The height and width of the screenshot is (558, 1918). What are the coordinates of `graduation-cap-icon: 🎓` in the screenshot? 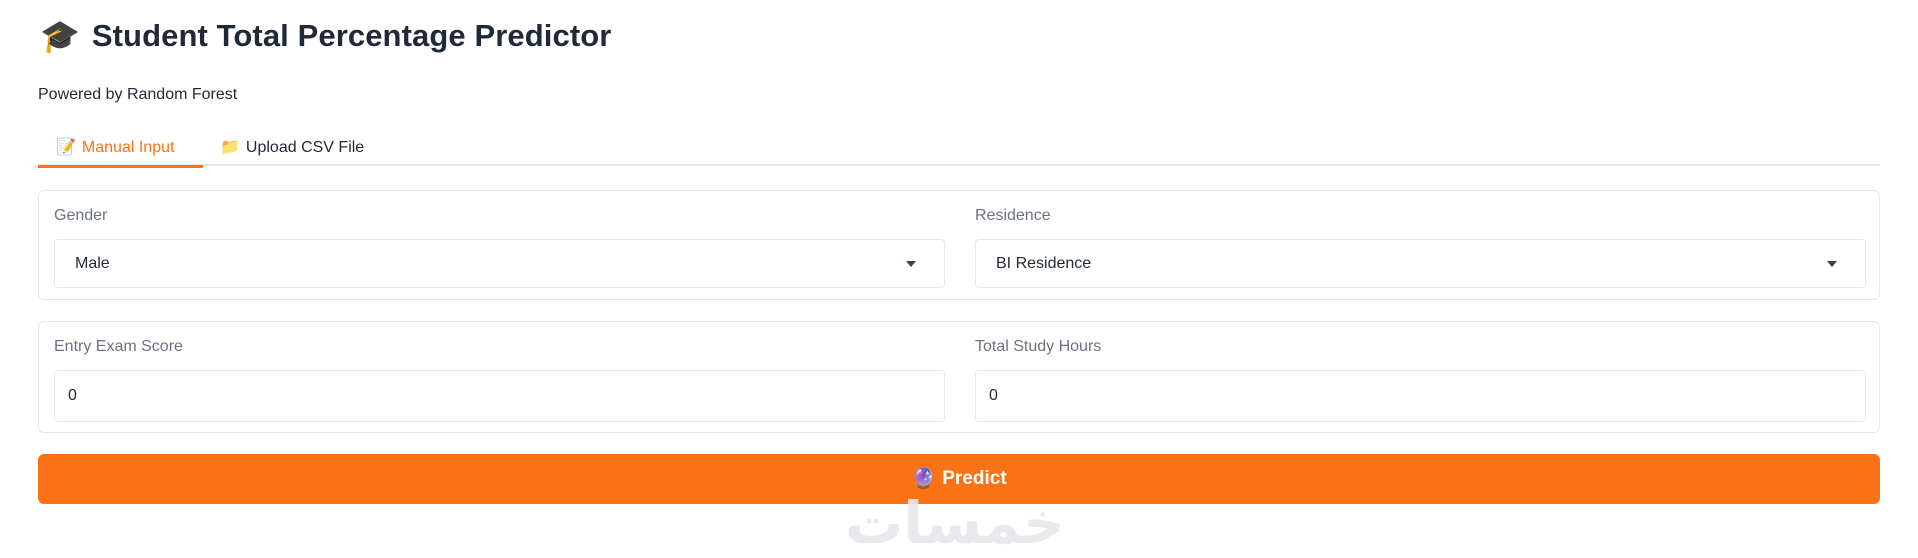 It's located at (60, 36).